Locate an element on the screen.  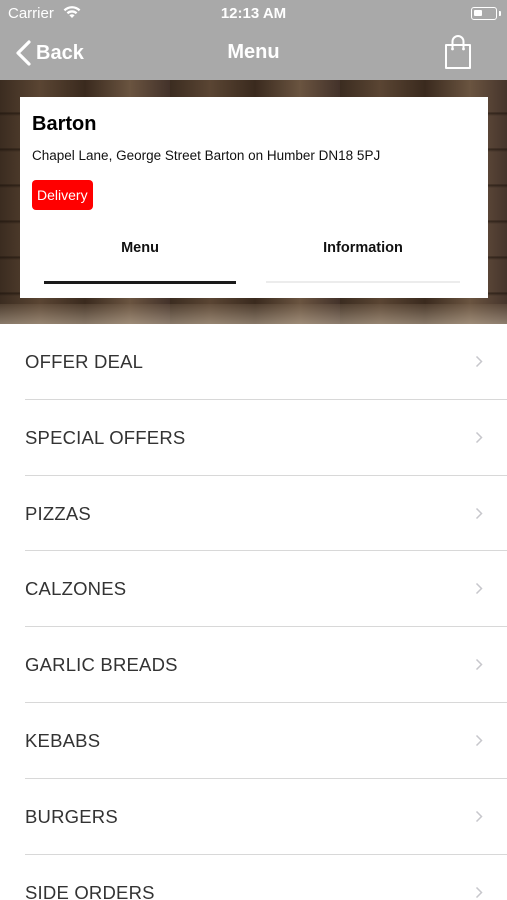
tab-information: Information is located at coordinates (363, 260).